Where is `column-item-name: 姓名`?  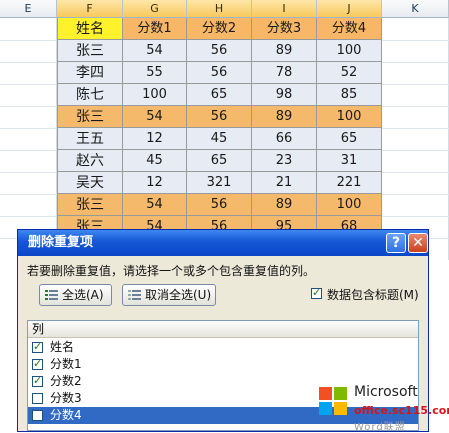
column-item-name: 姓名 is located at coordinates (223, 347).